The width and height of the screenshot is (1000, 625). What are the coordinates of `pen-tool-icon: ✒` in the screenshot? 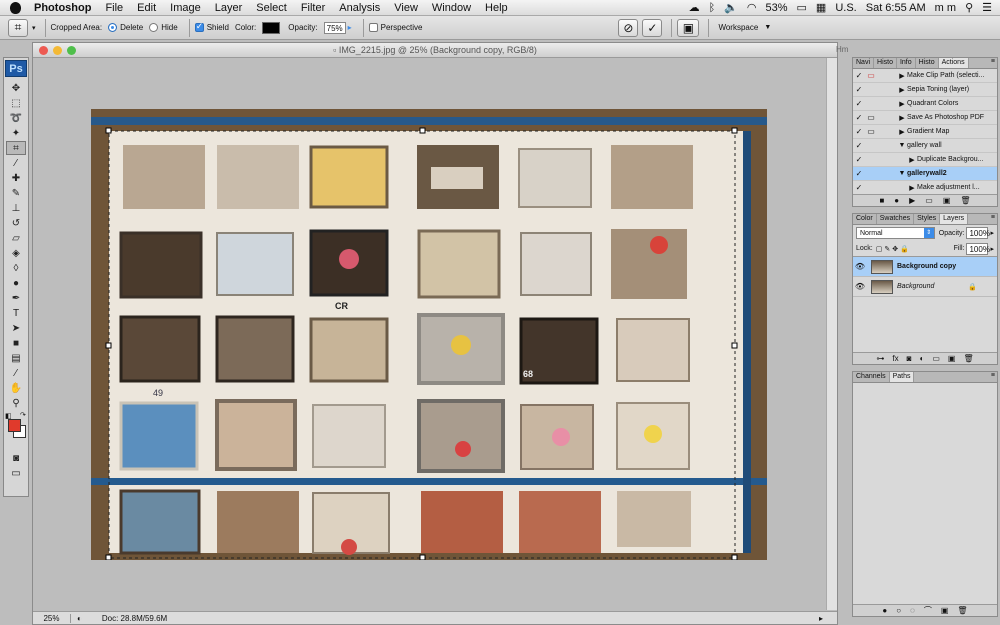 It's located at (16, 298).